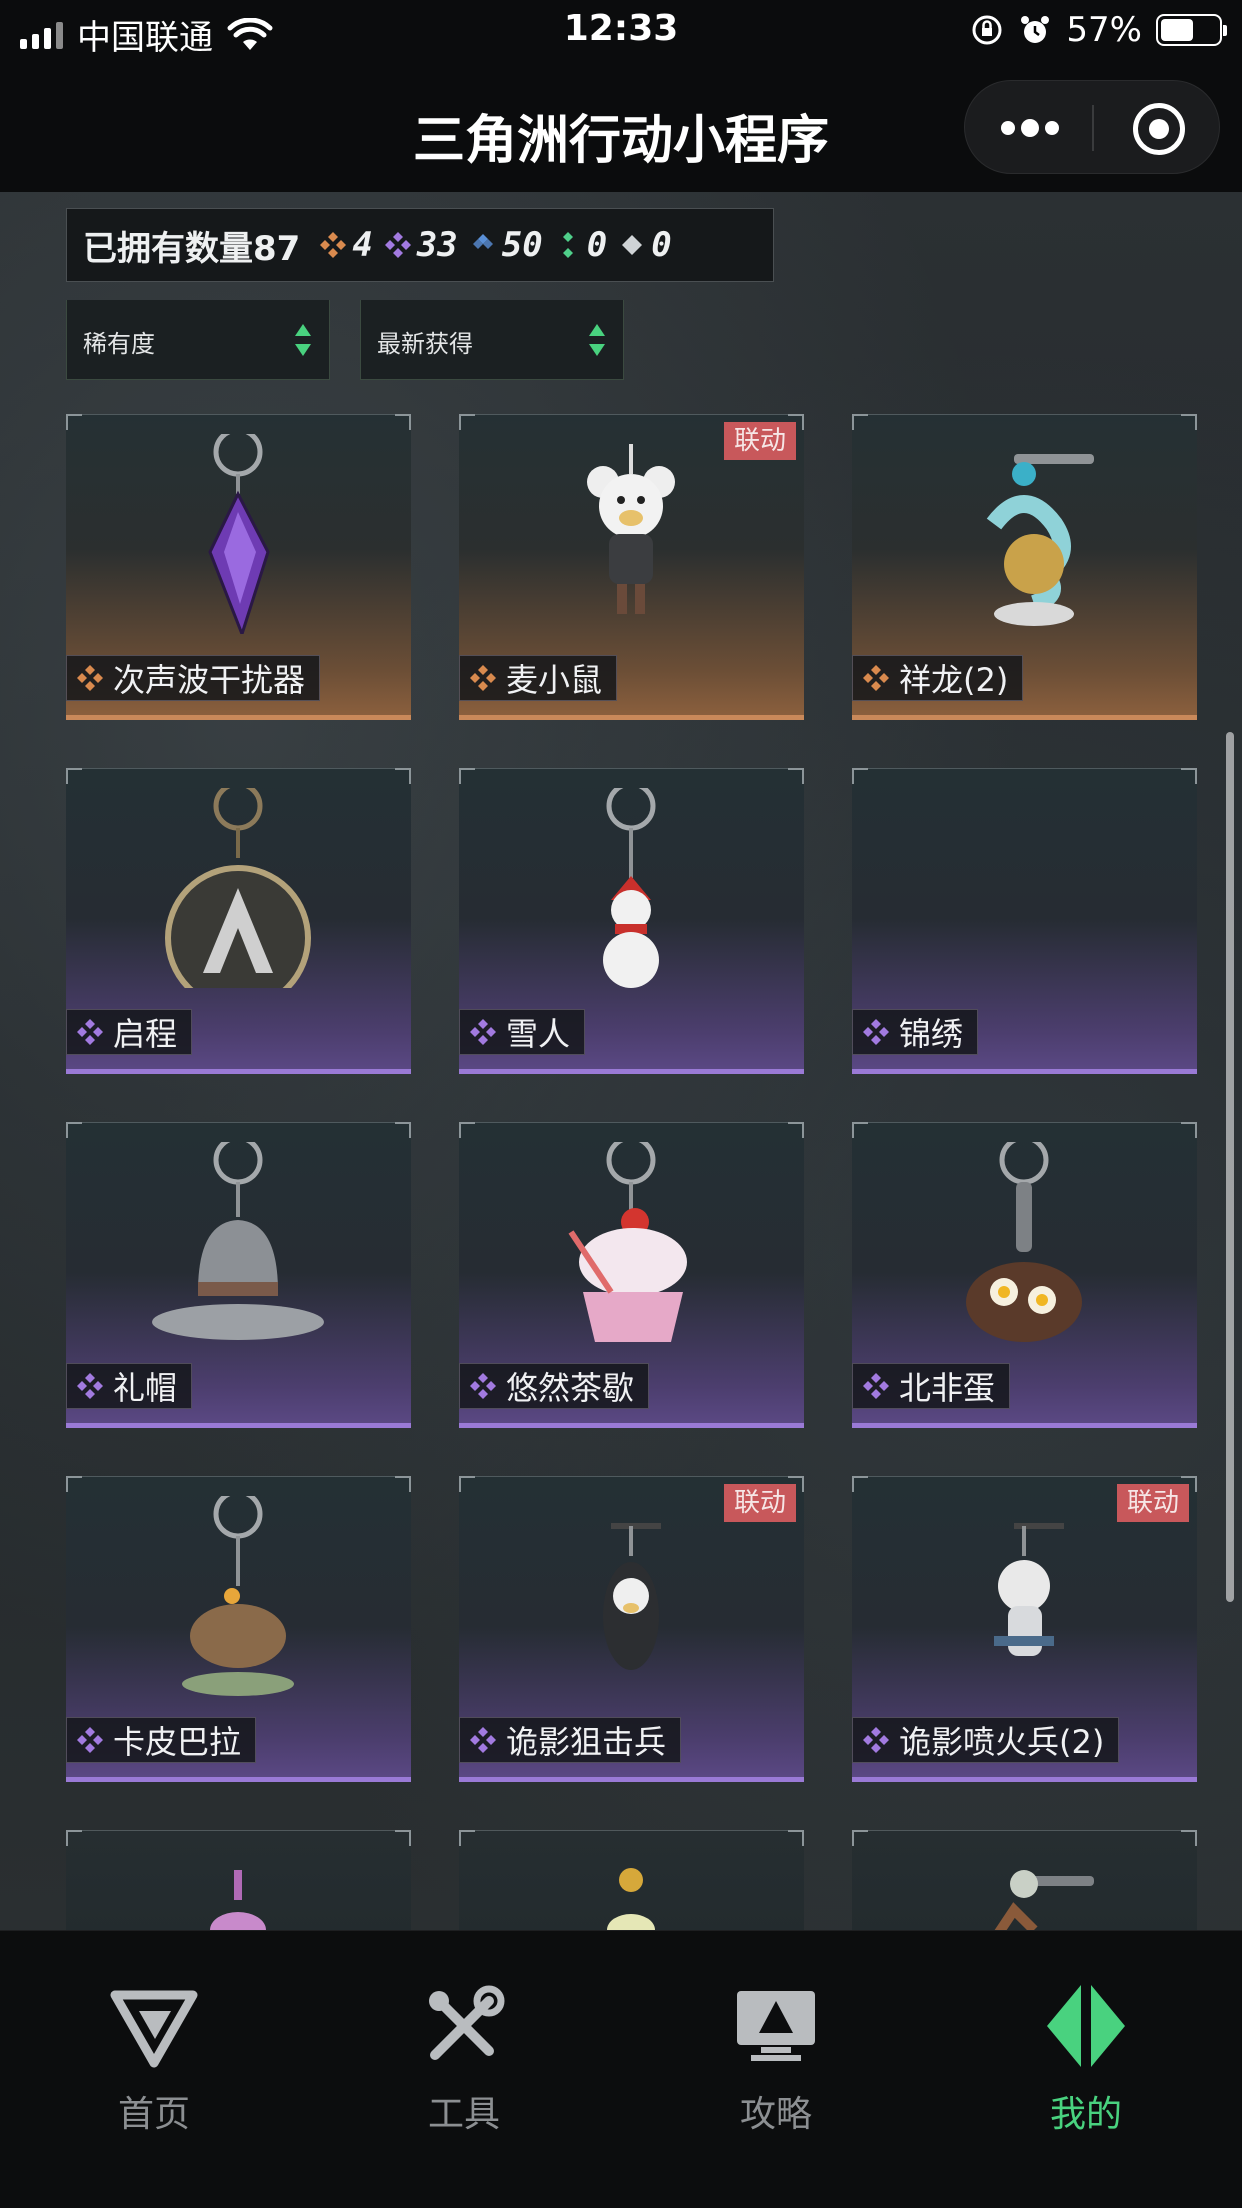 Image resolution: width=1242 pixels, height=2208 pixels. What do you see at coordinates (238, 1596) in the screenshot?
I see `capybara-keychain-icon` at bounding box center [238, 1596].